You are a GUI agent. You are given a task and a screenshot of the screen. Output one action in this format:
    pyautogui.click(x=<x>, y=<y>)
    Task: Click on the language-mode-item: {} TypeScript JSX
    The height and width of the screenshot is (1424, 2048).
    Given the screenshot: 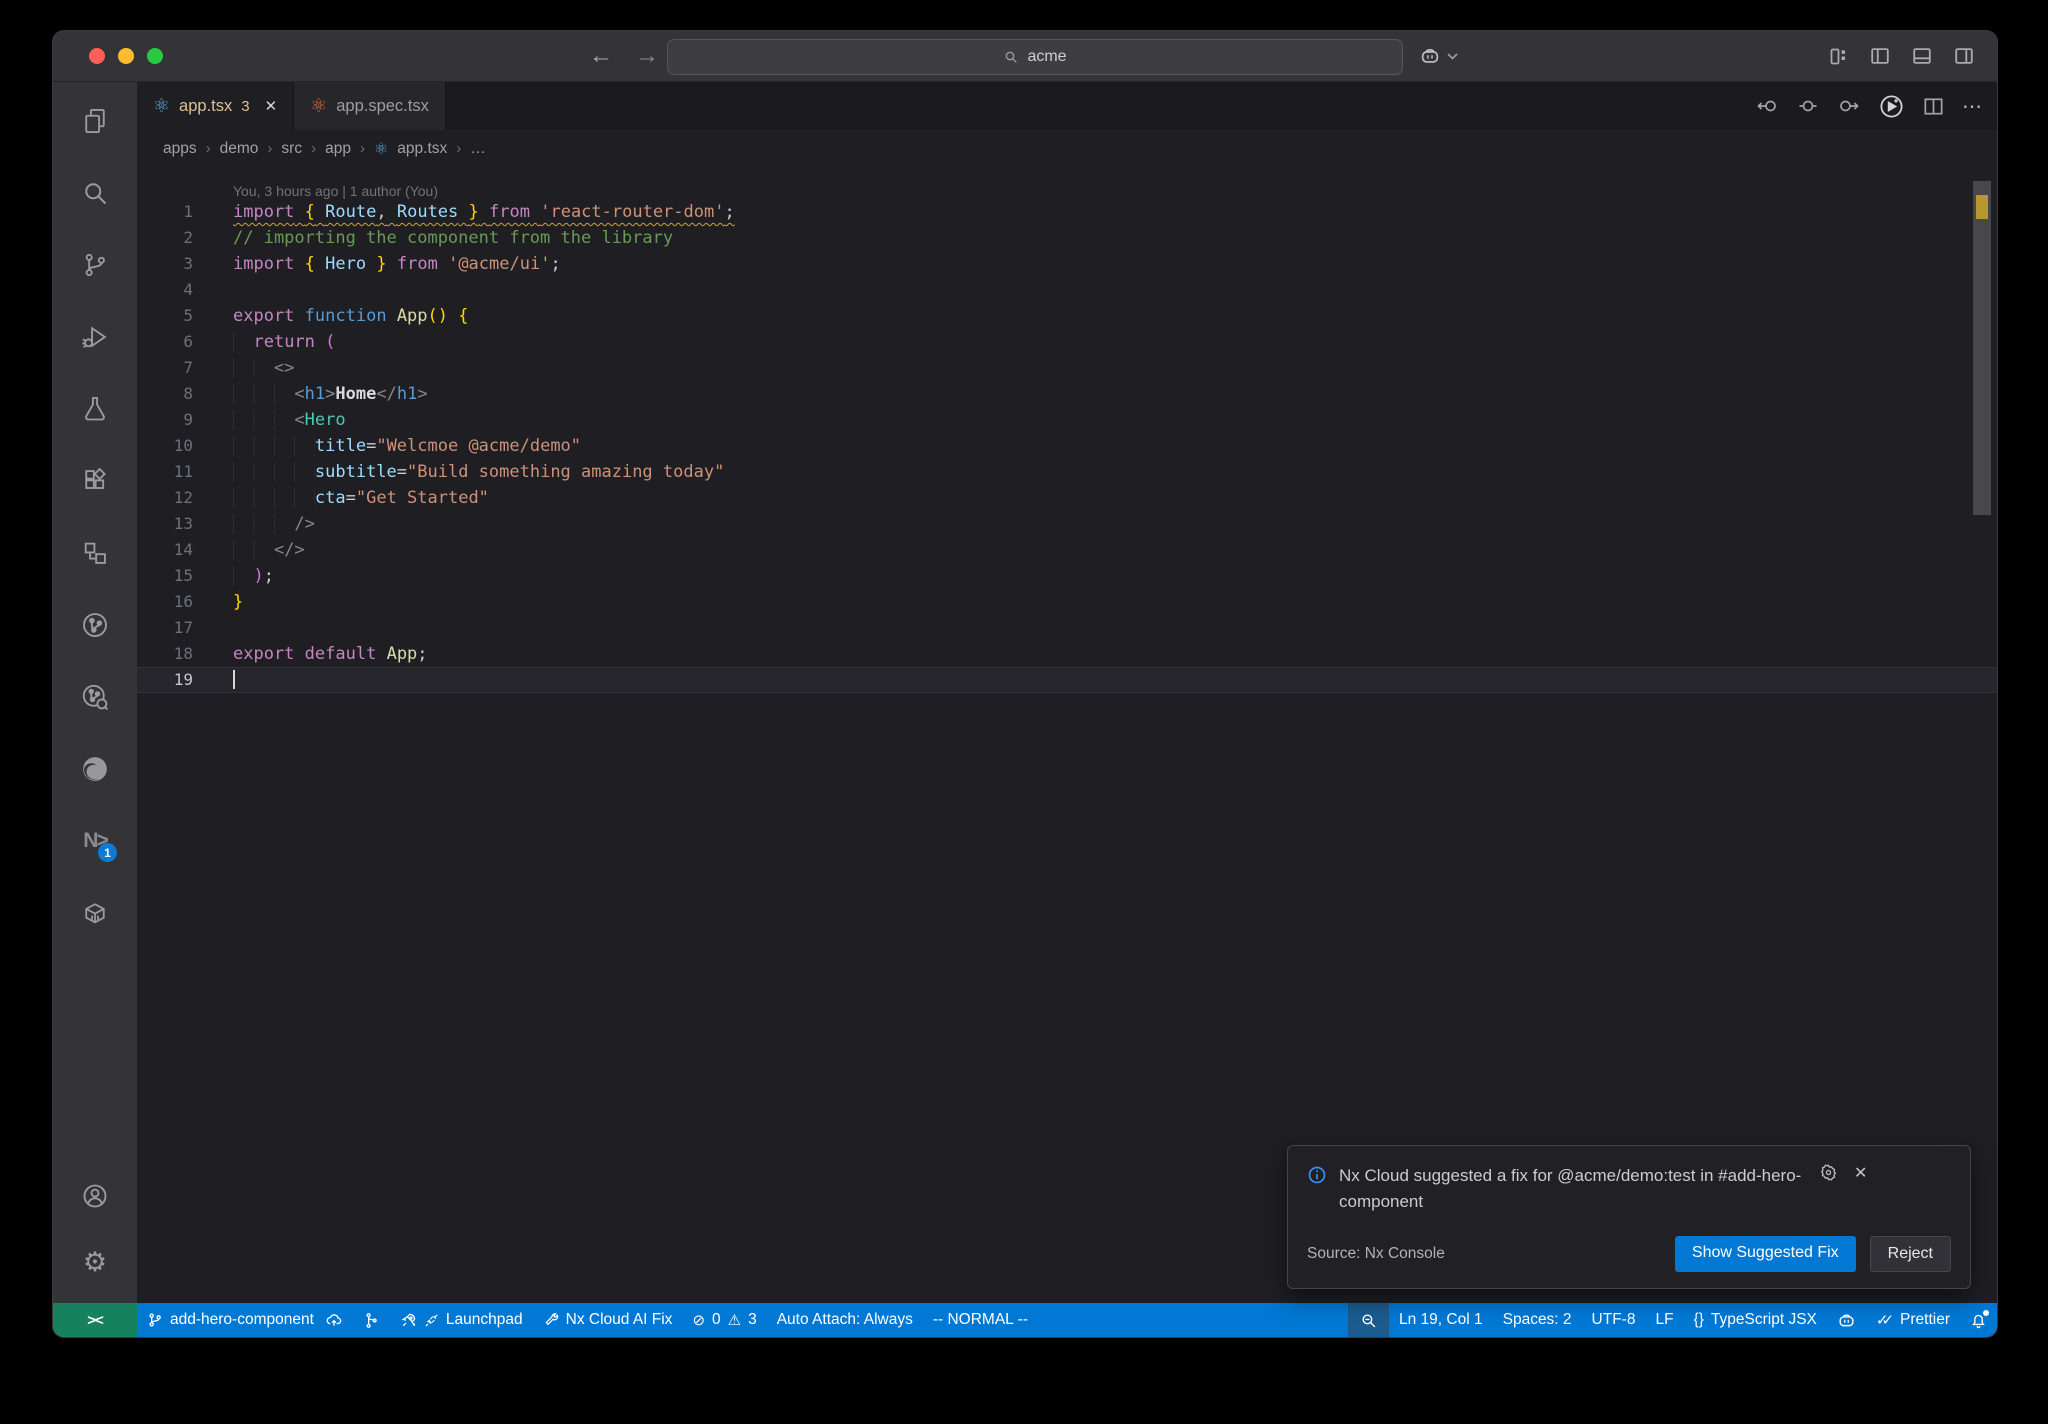 What is the action you would take?
    pyautogui.click(x=1755, y=1320)
    